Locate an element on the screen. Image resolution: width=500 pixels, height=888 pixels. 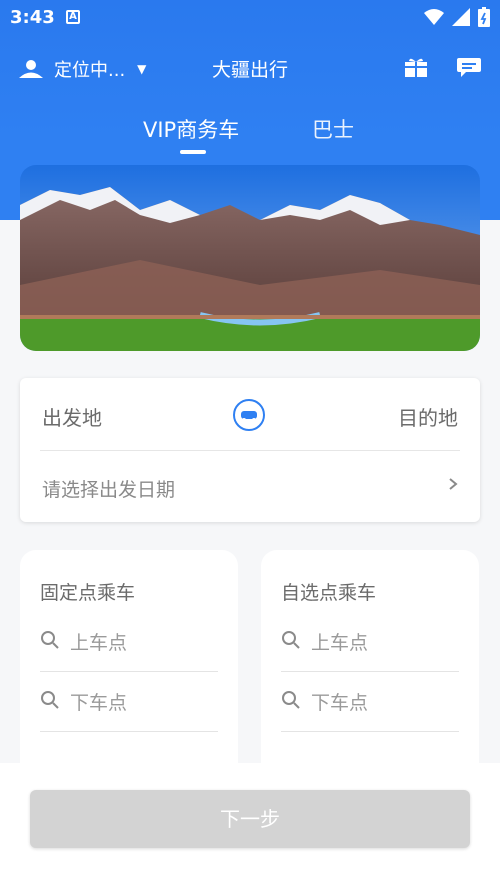
card-title: 固定点乘车 is located at coordinates (88, 593).